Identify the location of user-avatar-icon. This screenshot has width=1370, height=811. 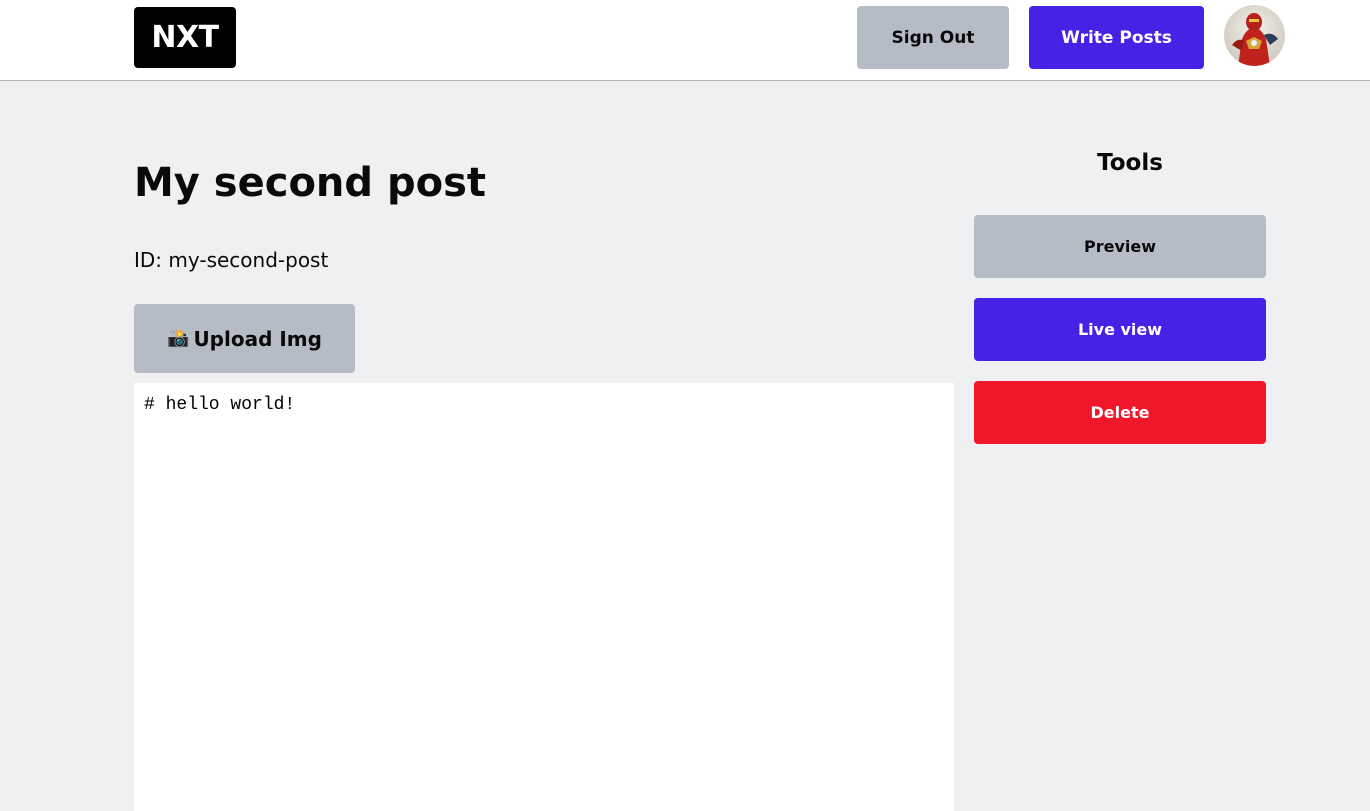
(1254, 35).